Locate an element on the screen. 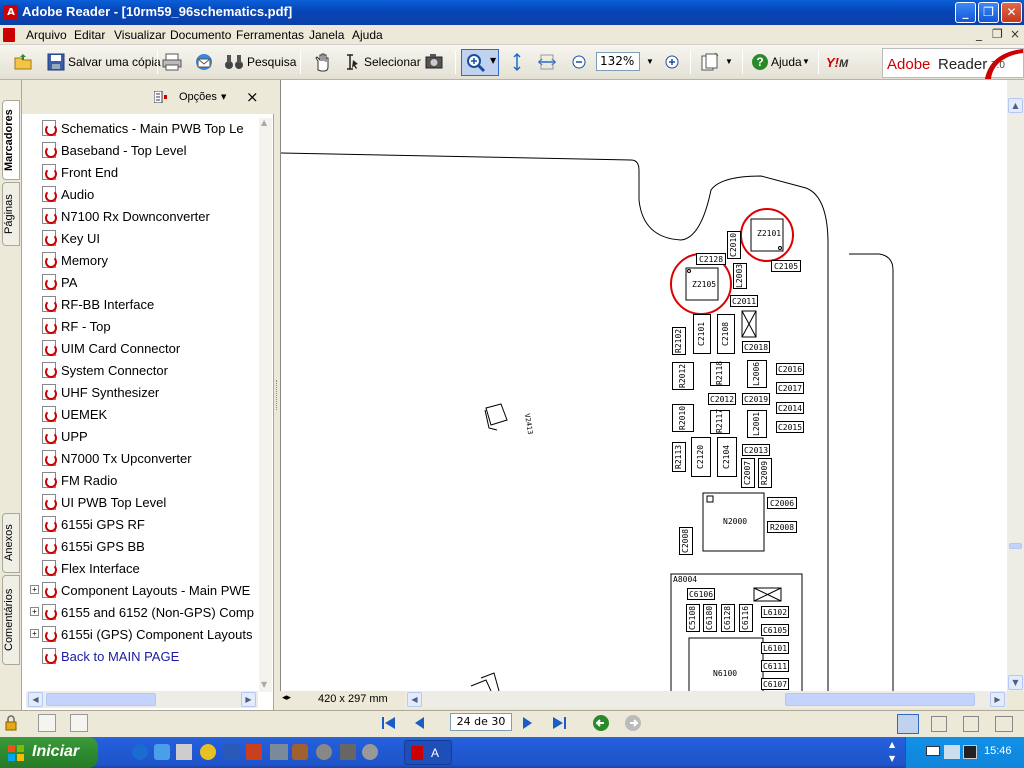  search-button: Pesquisa is located at coordinates (271, 62).